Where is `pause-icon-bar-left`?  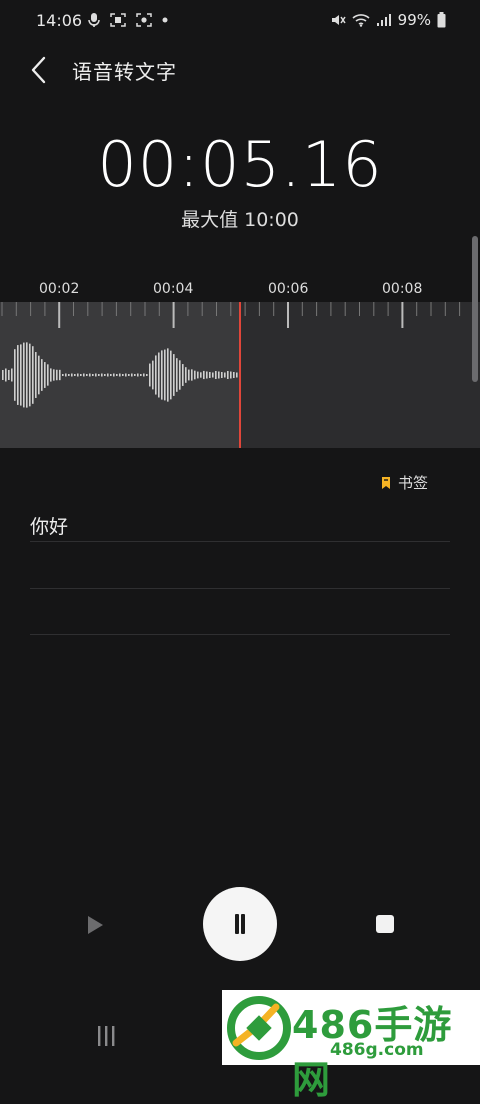 pause-icon-bar-left is located at coordinates (237, 924).